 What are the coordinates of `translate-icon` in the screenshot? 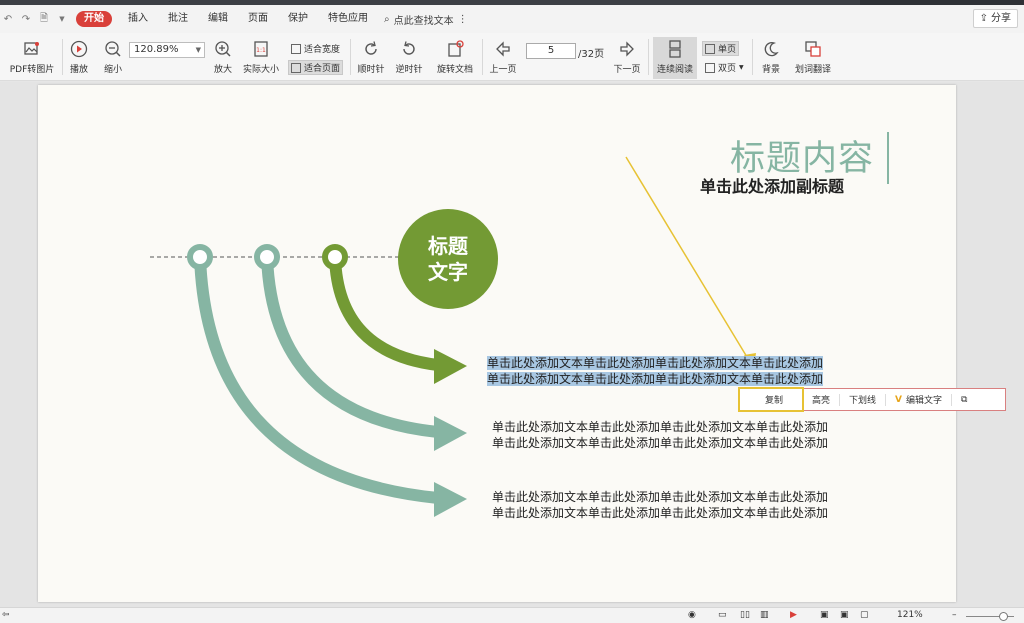 It's located at (813, 49).